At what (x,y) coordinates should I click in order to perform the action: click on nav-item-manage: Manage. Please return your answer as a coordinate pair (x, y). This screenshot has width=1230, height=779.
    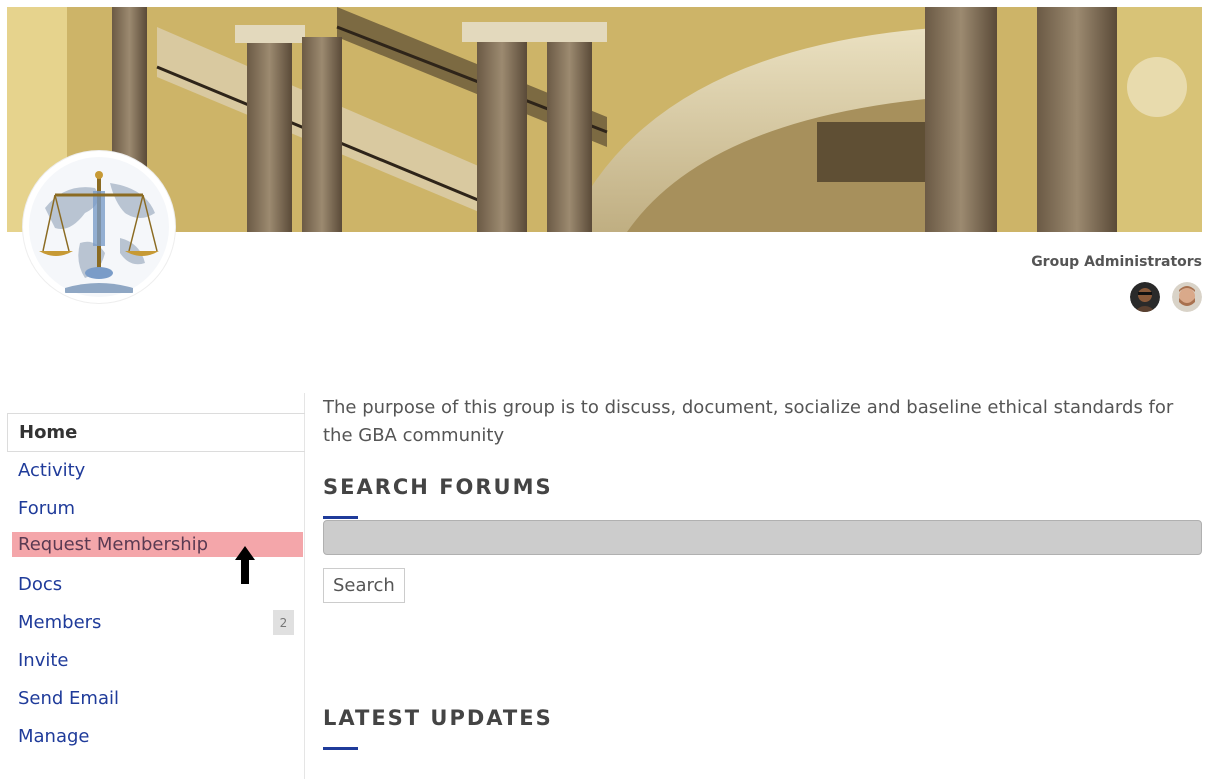
    Looking at the image, I should click on (156, 736).